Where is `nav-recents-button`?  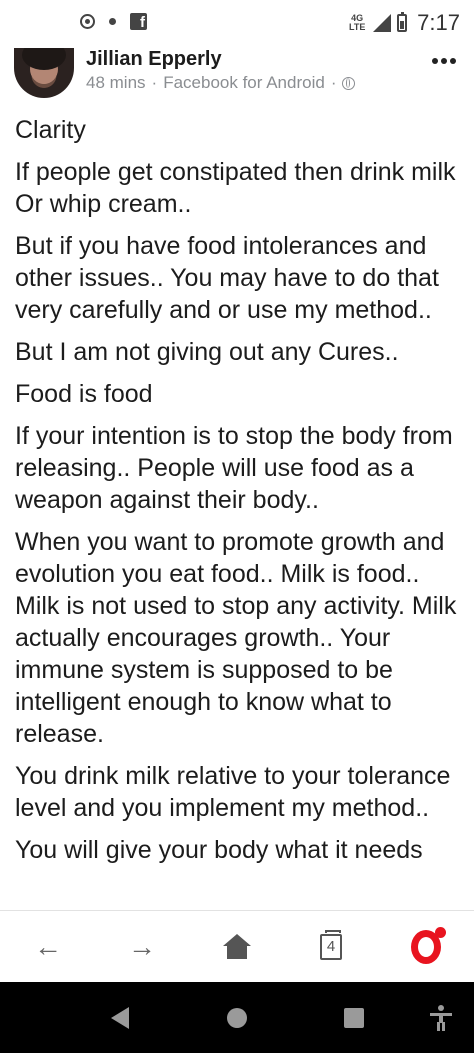
nav-recents-button is located at coordinates (354, 1017).